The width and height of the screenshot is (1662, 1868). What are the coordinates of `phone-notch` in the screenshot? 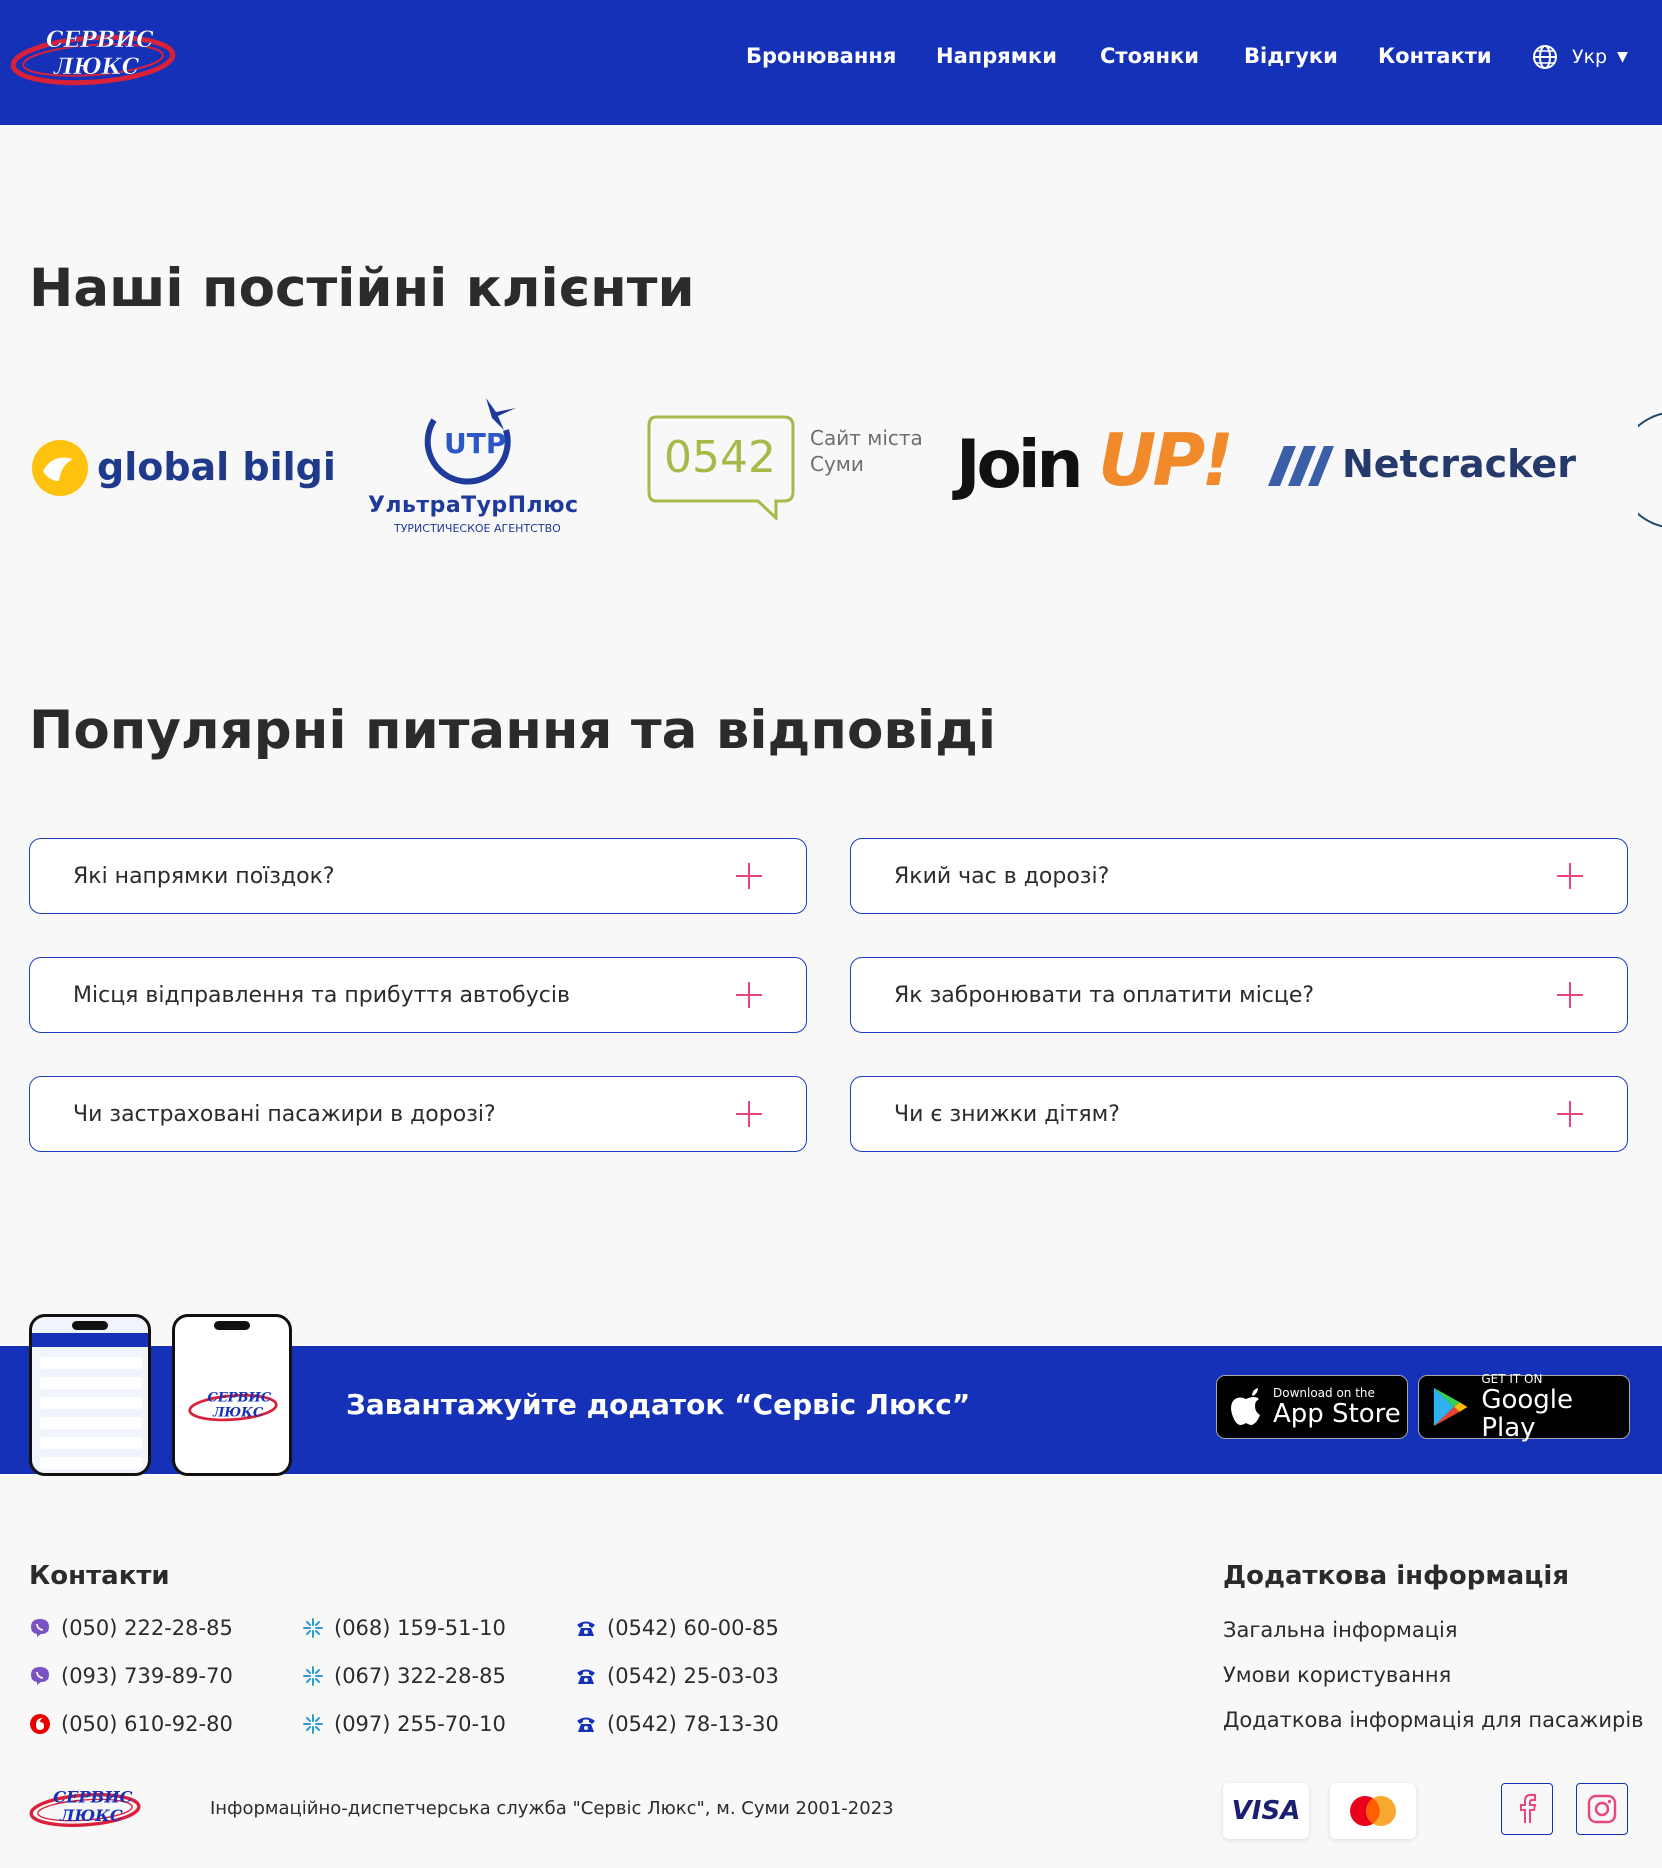 It's located at (90, 1325).